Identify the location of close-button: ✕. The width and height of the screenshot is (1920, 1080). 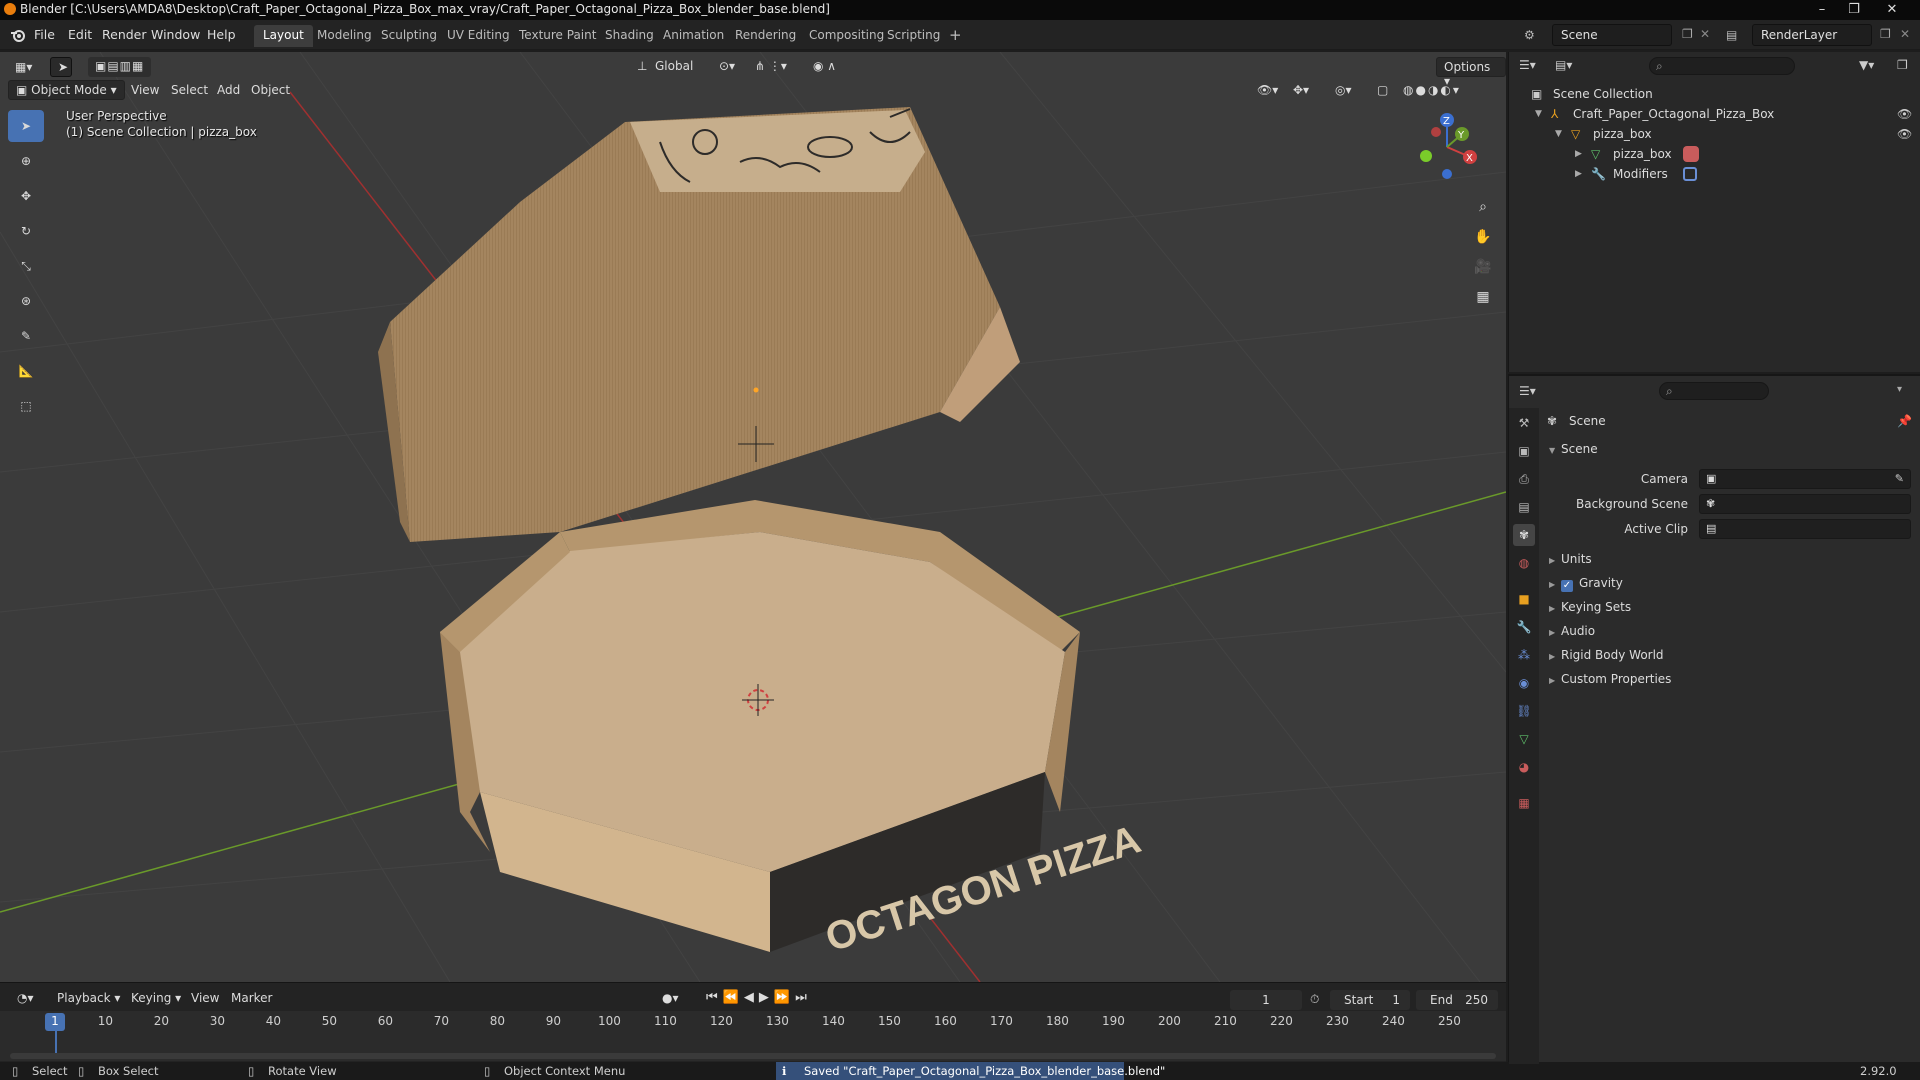
(1892, 10).